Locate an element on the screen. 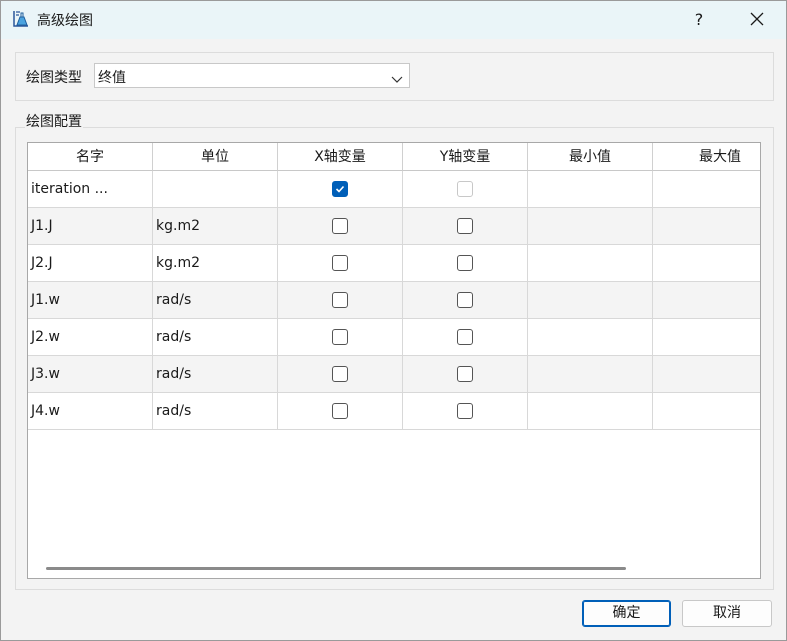  table-row: J1.w rad/s is located at coordinates (394, 300).